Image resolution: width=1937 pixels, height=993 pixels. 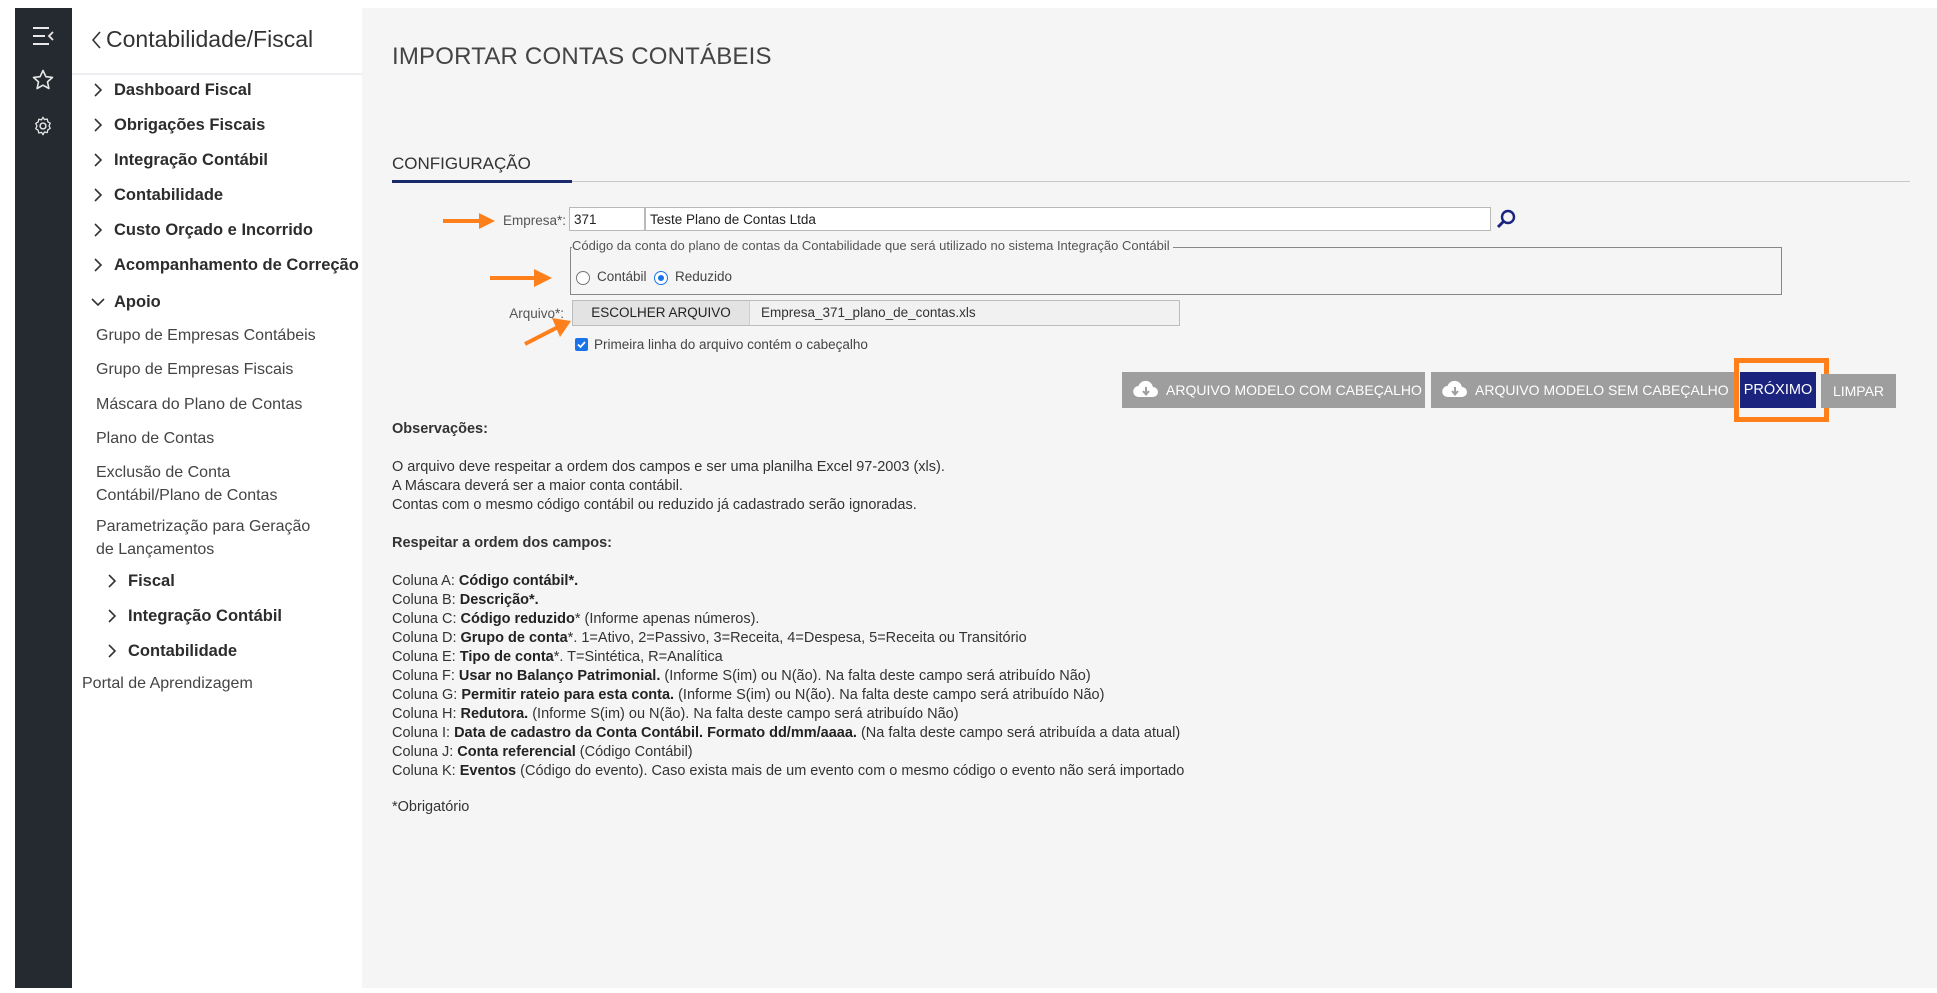 I want to click on icon-rail, so click(x=43, y=498).